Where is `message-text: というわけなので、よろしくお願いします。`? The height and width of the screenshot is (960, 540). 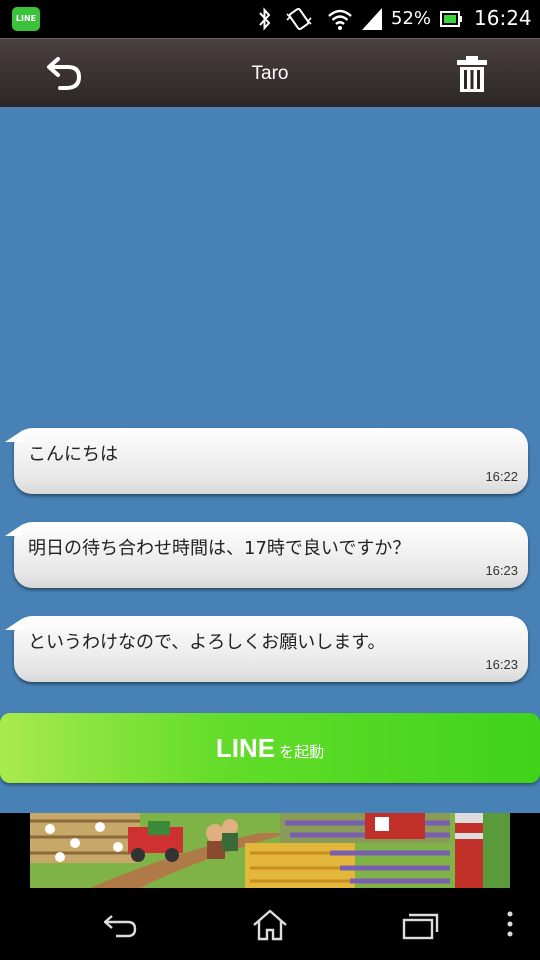 message-text: というわけなので、よろしくお願いします。 is located at coordinates (207, 642).